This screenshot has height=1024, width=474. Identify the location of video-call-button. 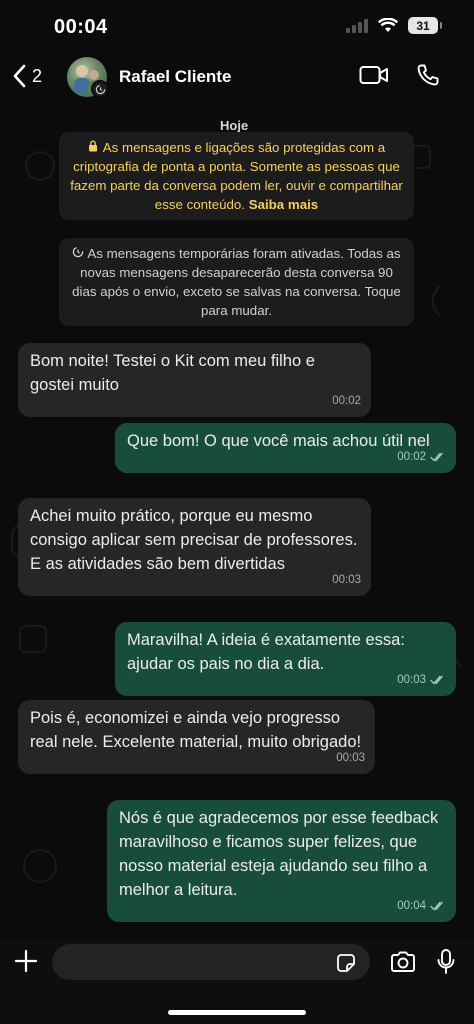
(374, 77).